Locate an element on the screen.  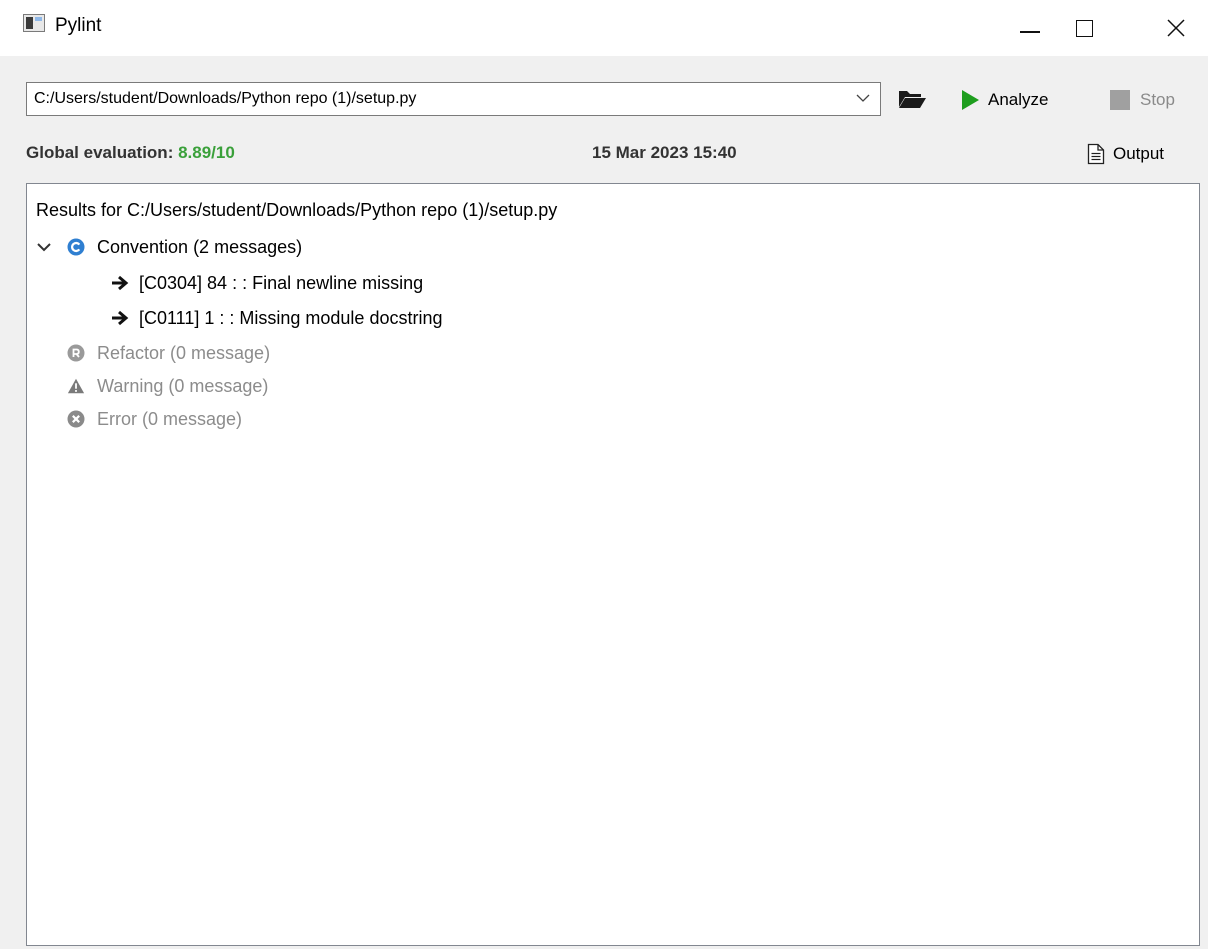
tree-item-label: Error (0 message) is located at coordinates (170, 418).